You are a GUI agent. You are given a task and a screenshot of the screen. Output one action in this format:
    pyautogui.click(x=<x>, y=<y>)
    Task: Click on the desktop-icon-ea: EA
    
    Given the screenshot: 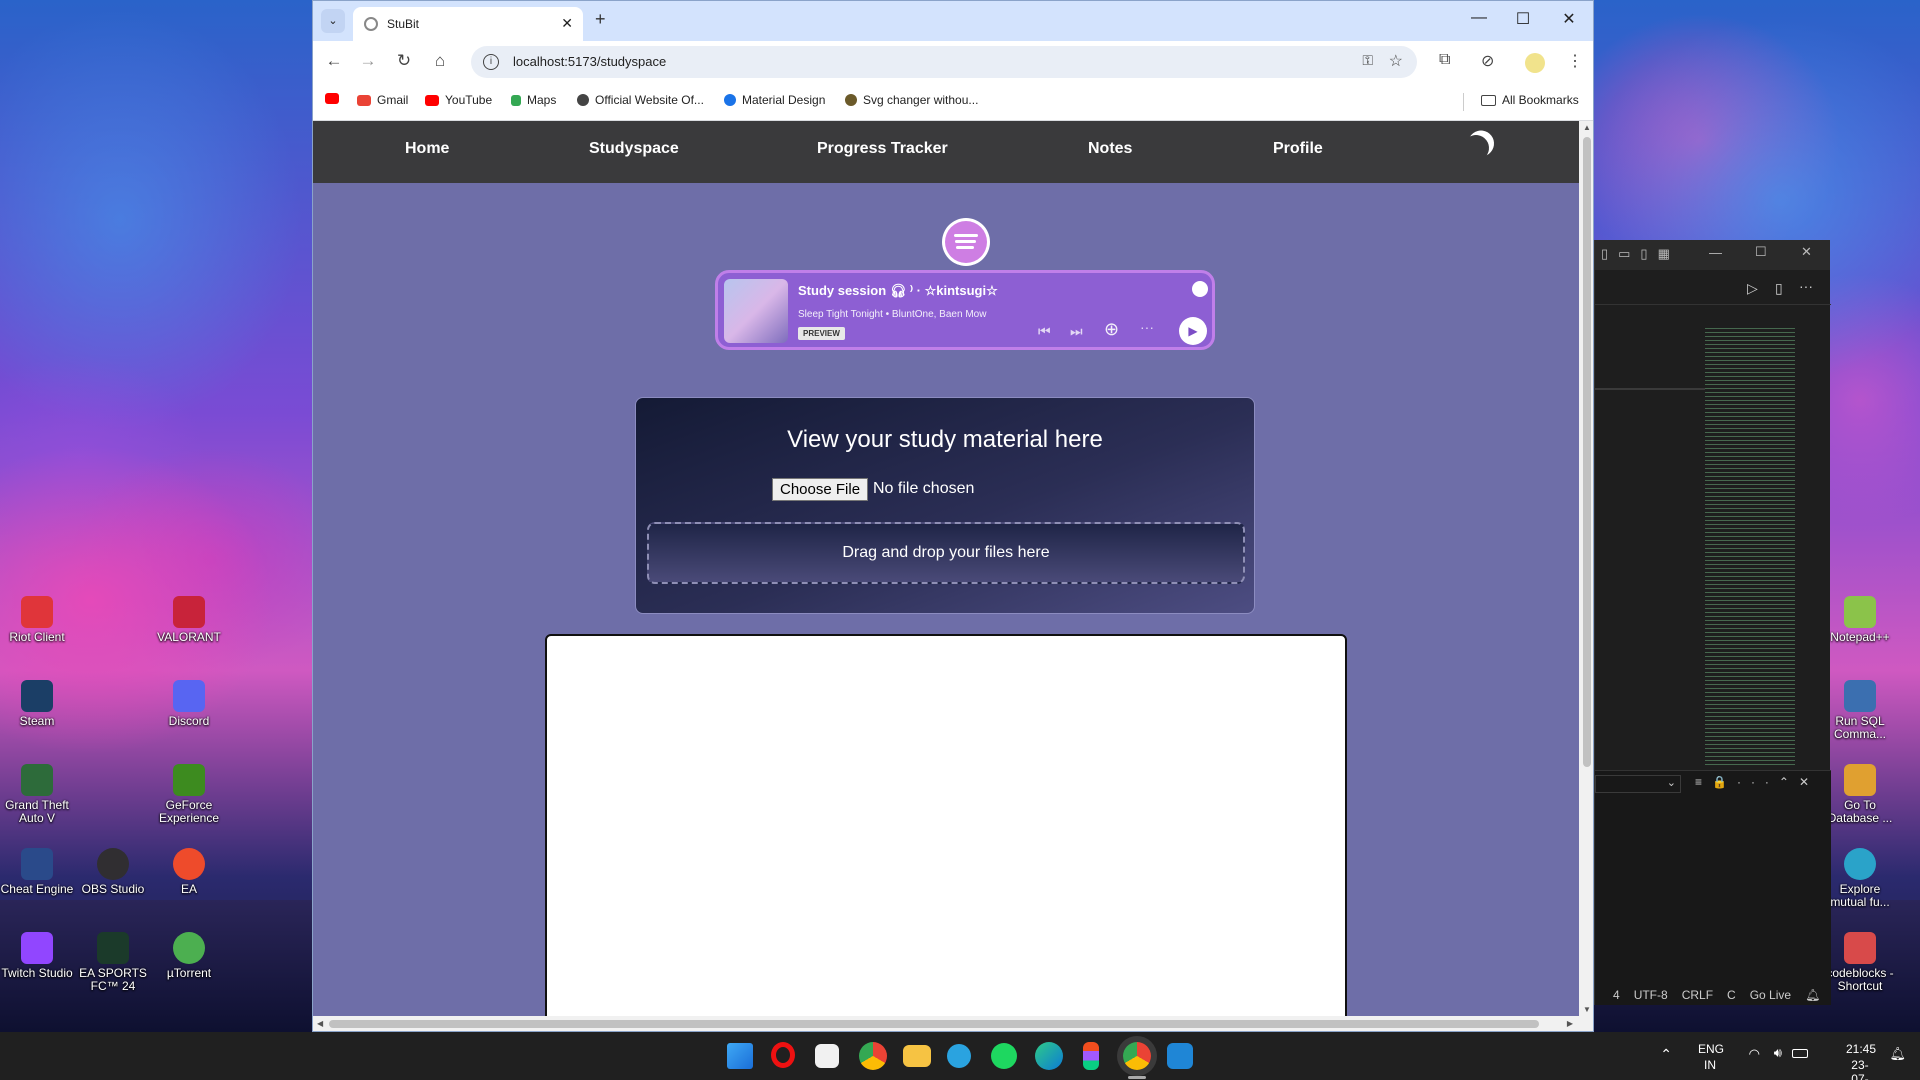 What is the action you would take?
    pyautogui.click(x=189, y=872)
    